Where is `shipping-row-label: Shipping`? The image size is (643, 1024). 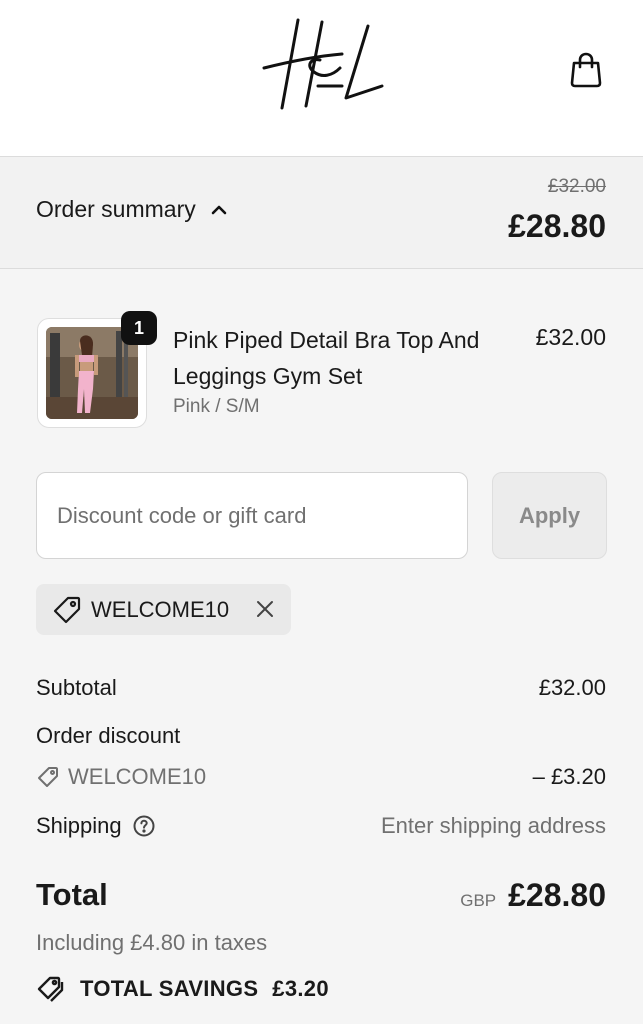
shipping-row-label: Shipping is located at coordinates (96, 826).